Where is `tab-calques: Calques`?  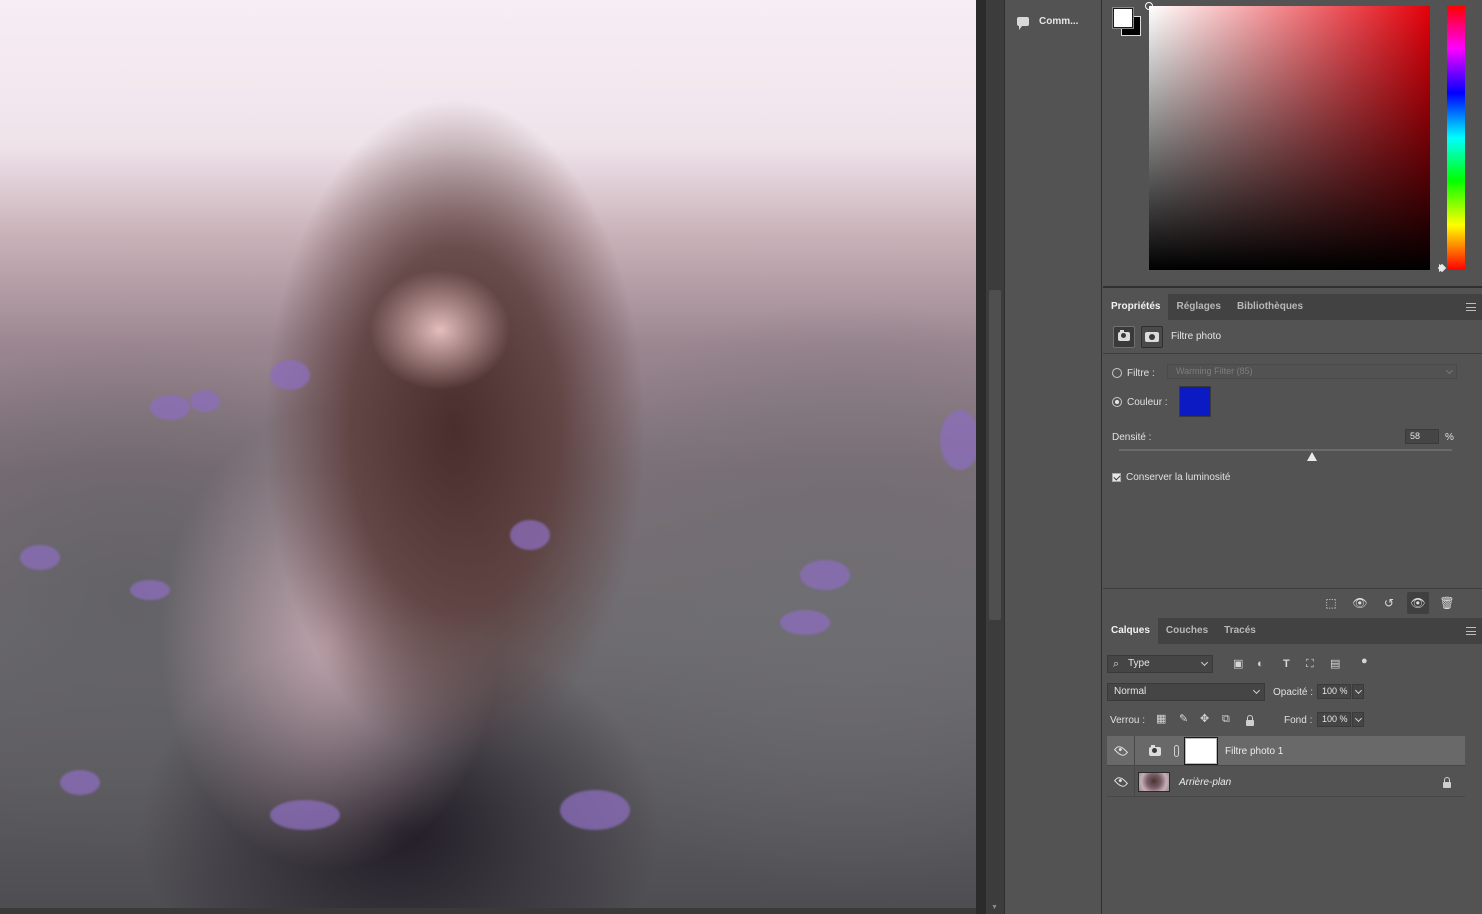
tab-calques: Calques is located at coordinates (1130, 631).